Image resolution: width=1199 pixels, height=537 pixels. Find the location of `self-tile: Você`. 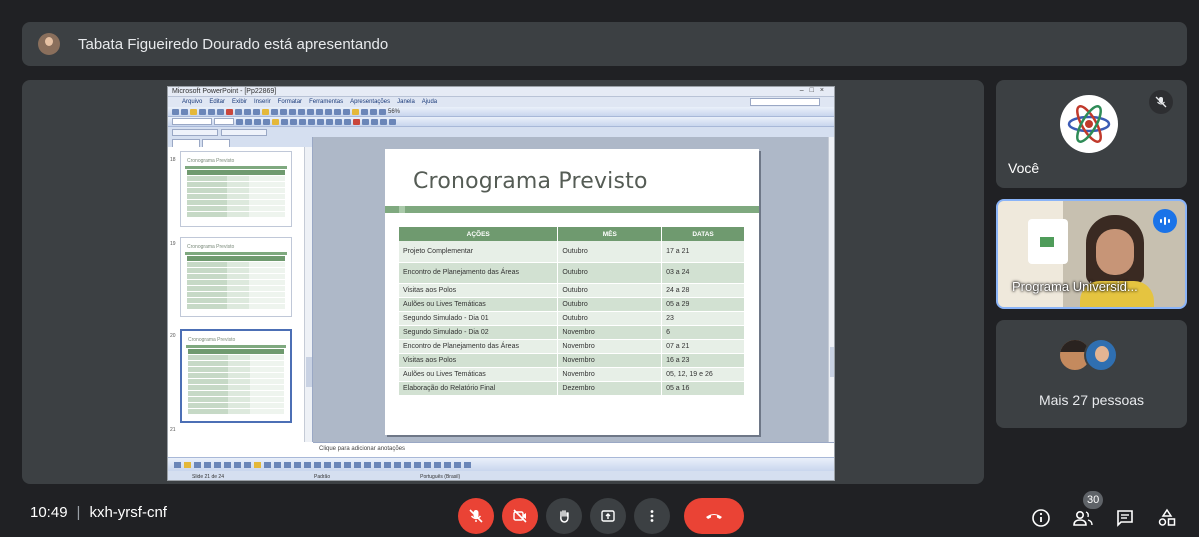

self-tile: Você is located at coordinates (1091, 134).